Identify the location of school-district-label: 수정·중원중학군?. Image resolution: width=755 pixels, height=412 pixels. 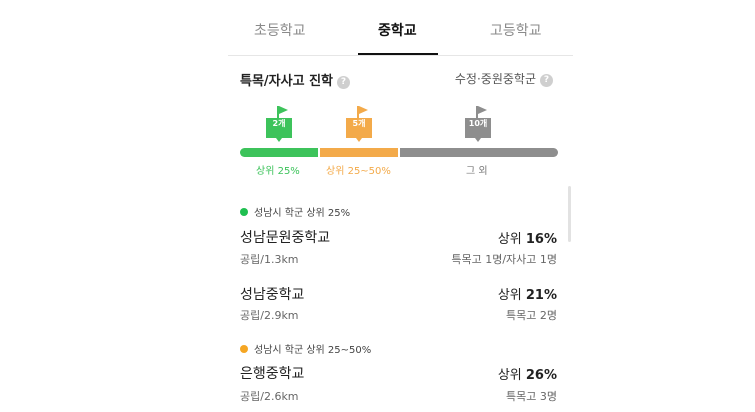
(504, 78).